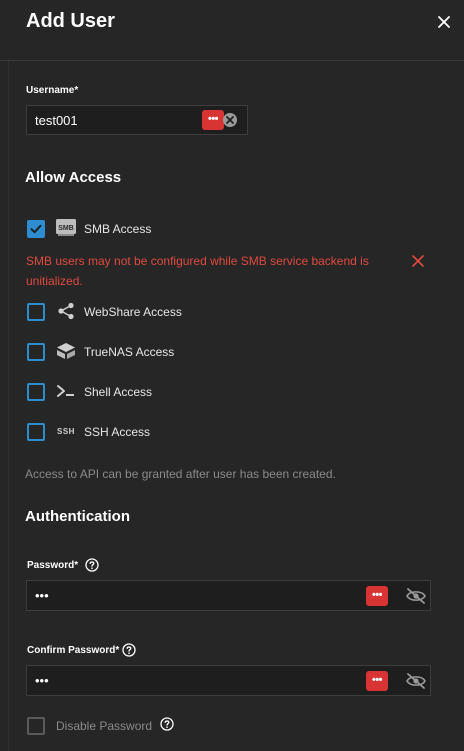  Describe the element at coordinates (66, 351) in the screenshot. I see `truenas-icon` at that location.